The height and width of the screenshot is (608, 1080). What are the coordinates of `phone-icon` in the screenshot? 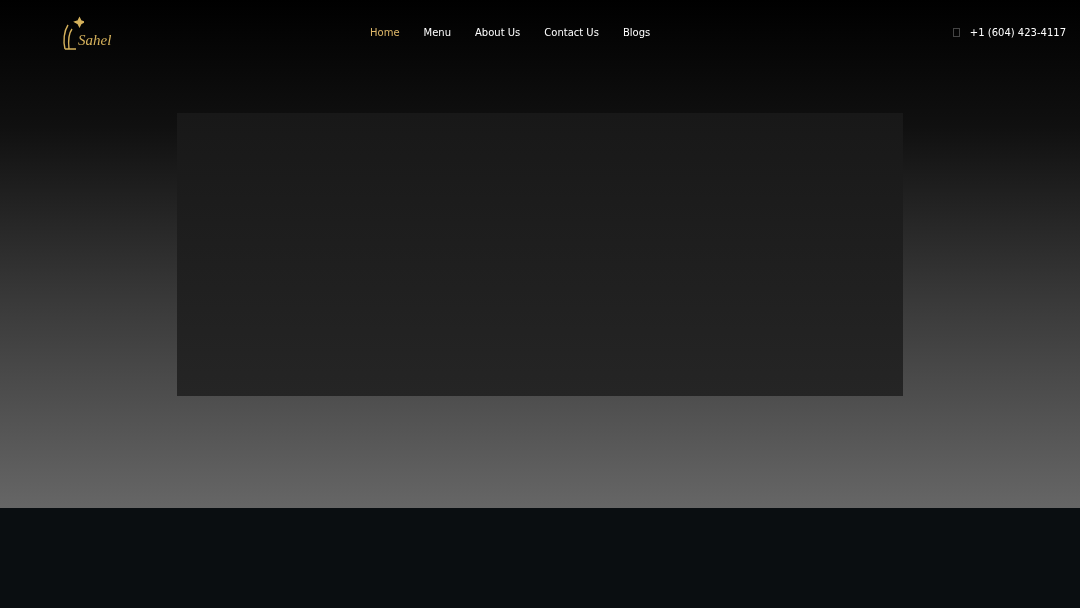 It's located at (956, 32).